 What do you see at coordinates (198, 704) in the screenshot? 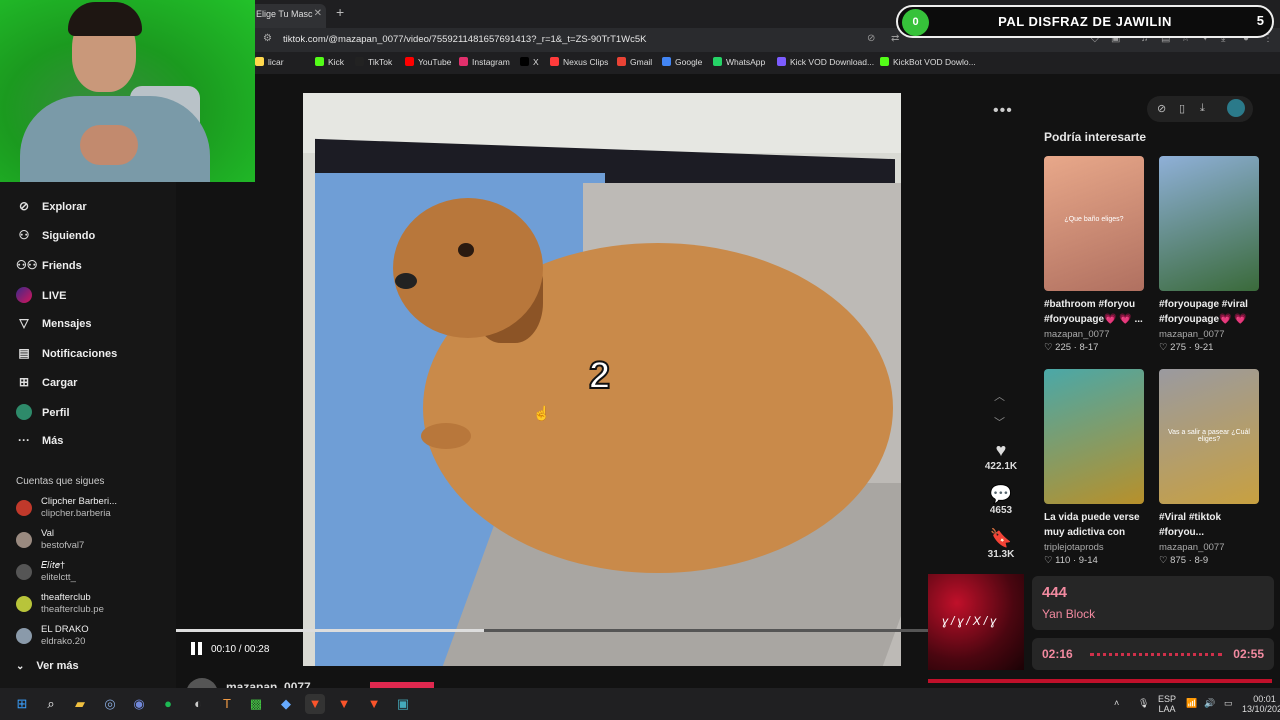
I see `app-icon: ◐` at bounding box center [198, 704].